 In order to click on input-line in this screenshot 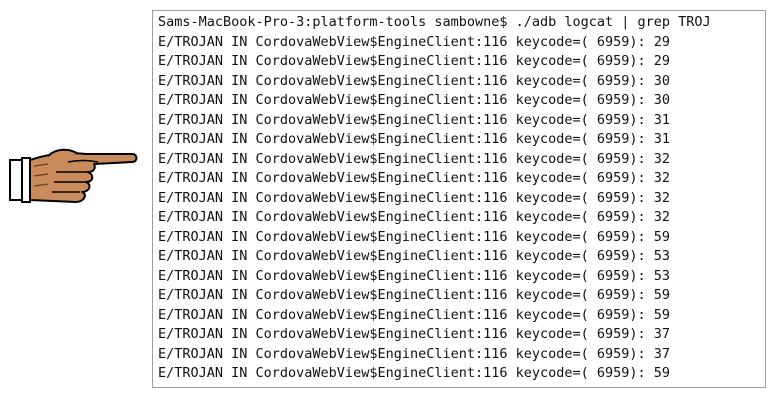, I will do `click(461, 386)`.